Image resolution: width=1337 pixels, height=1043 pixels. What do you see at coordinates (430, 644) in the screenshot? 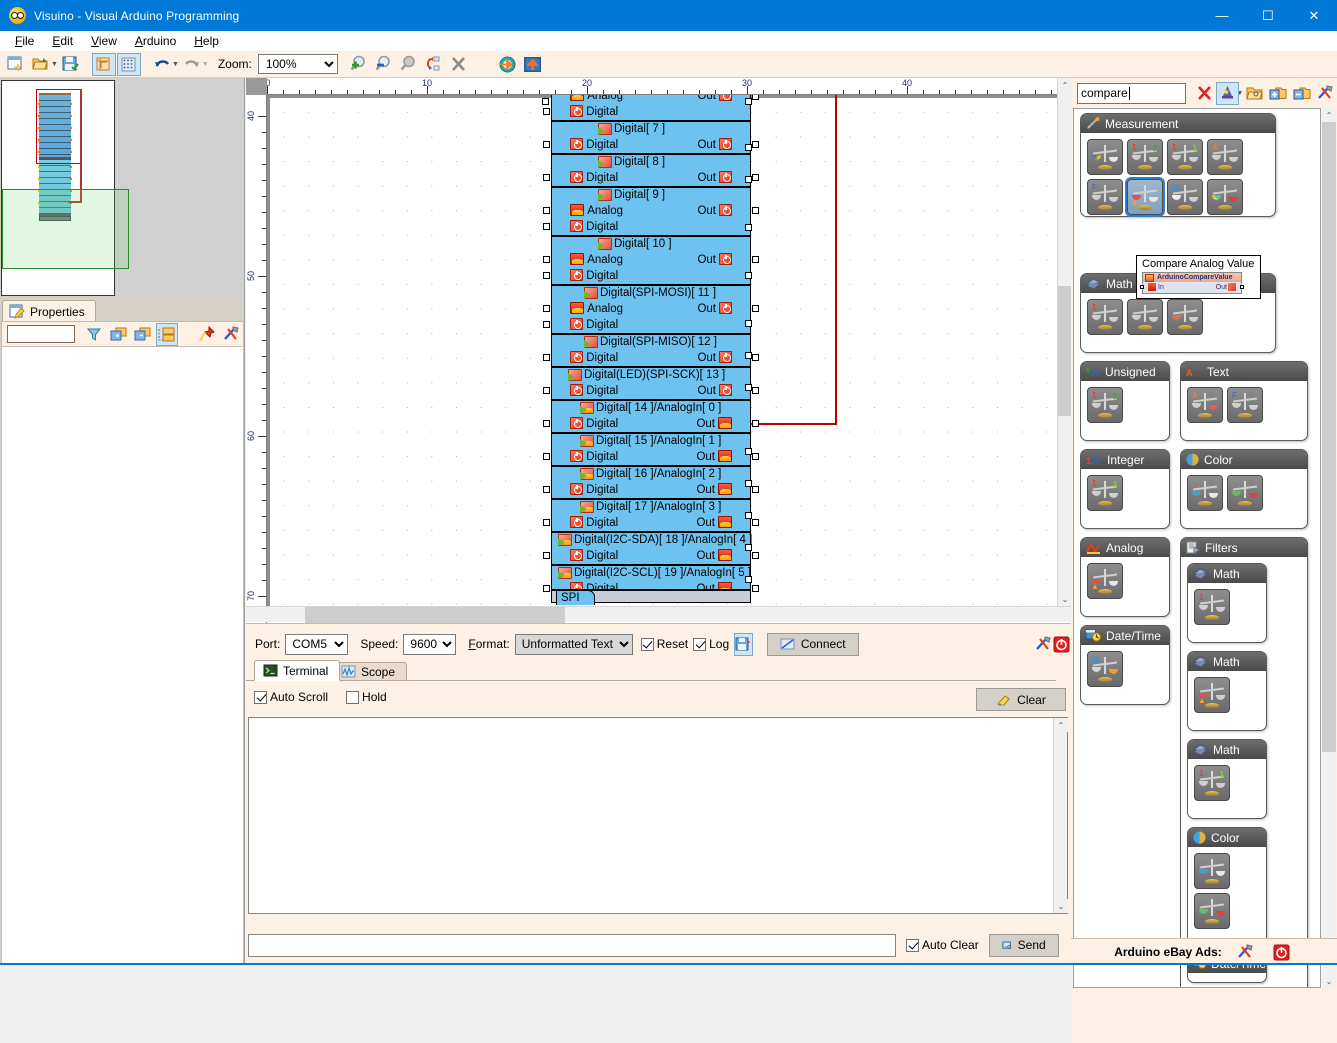
I see `speed-select: 9600` at bounding box center [430, 644].